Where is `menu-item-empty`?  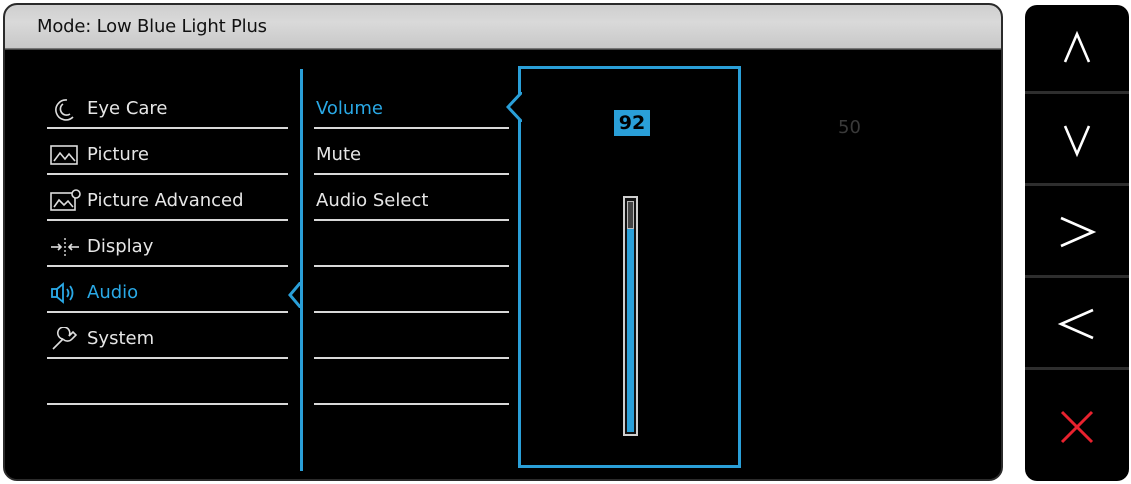
menu-item-empty is located at coordinates (167, 382).